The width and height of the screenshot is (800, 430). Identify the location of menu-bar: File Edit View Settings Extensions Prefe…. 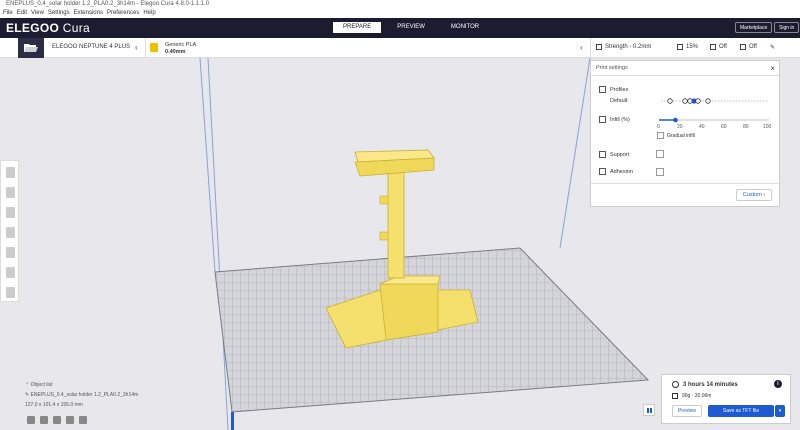
(400, 13).